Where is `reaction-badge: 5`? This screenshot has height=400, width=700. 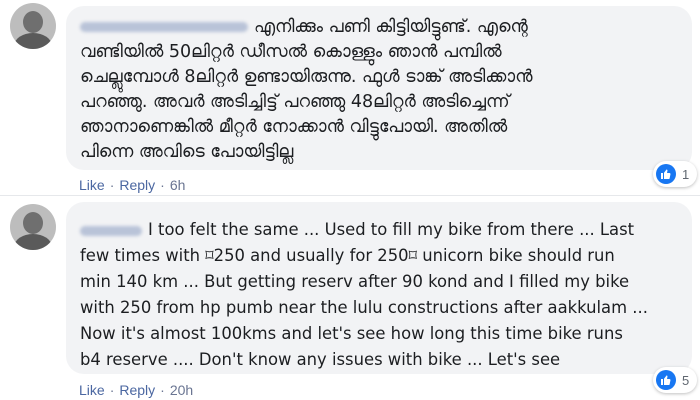 reaction-badge: 5 is located at coordinates (675, 380).